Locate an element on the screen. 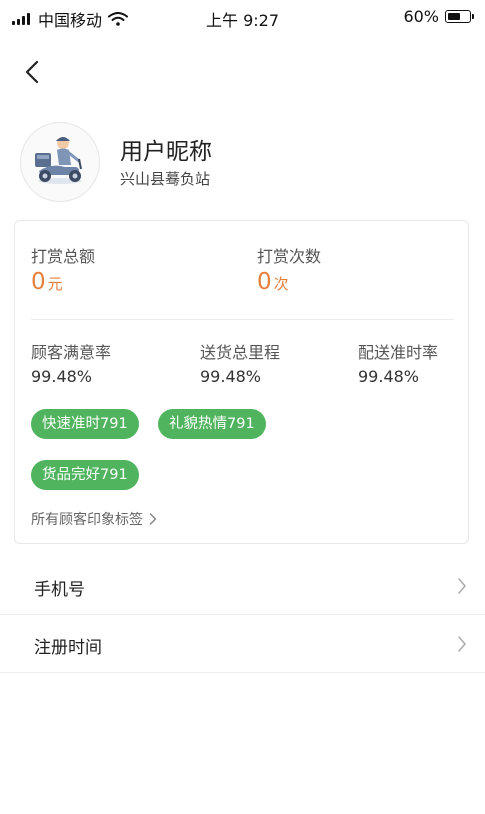 The width and height of the screenshot is (485, 814). mileage-label: 送货总里程 is located at coordinates (240, 352).